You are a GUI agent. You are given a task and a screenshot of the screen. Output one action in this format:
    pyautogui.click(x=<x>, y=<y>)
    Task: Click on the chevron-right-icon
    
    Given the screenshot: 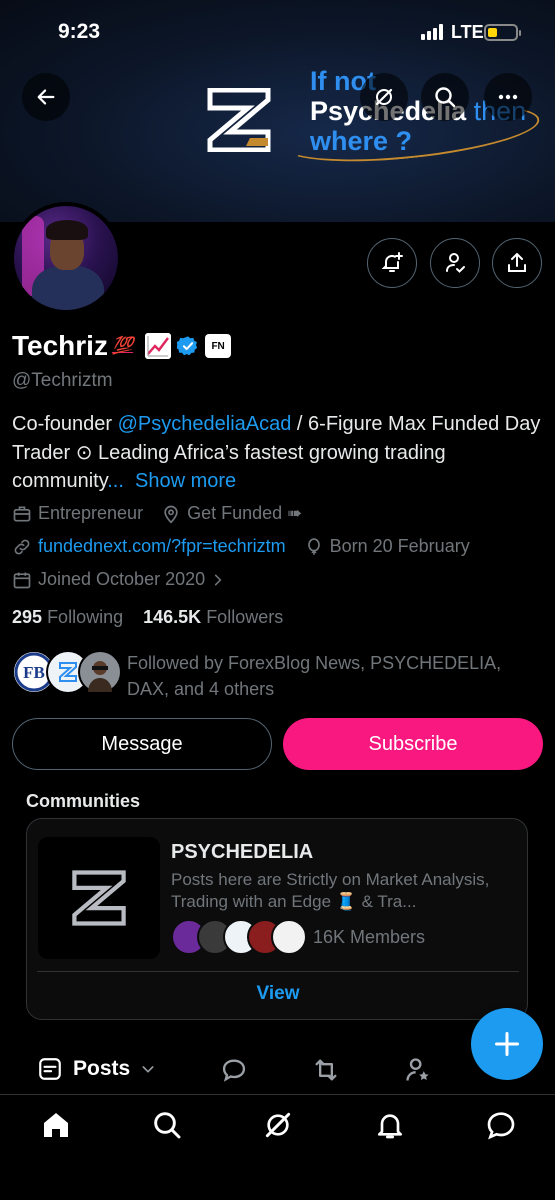 What is the action you would take?
    pyautogui.click(x=218, y=579)
    